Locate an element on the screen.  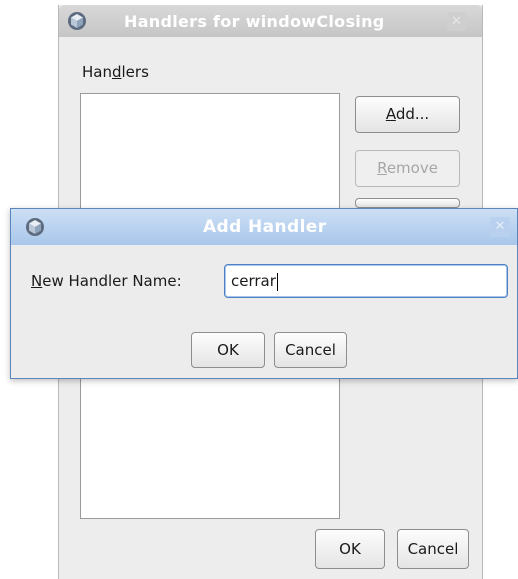
new-handler-name-label: New Handler Name: is located at coordinates (106, 281).